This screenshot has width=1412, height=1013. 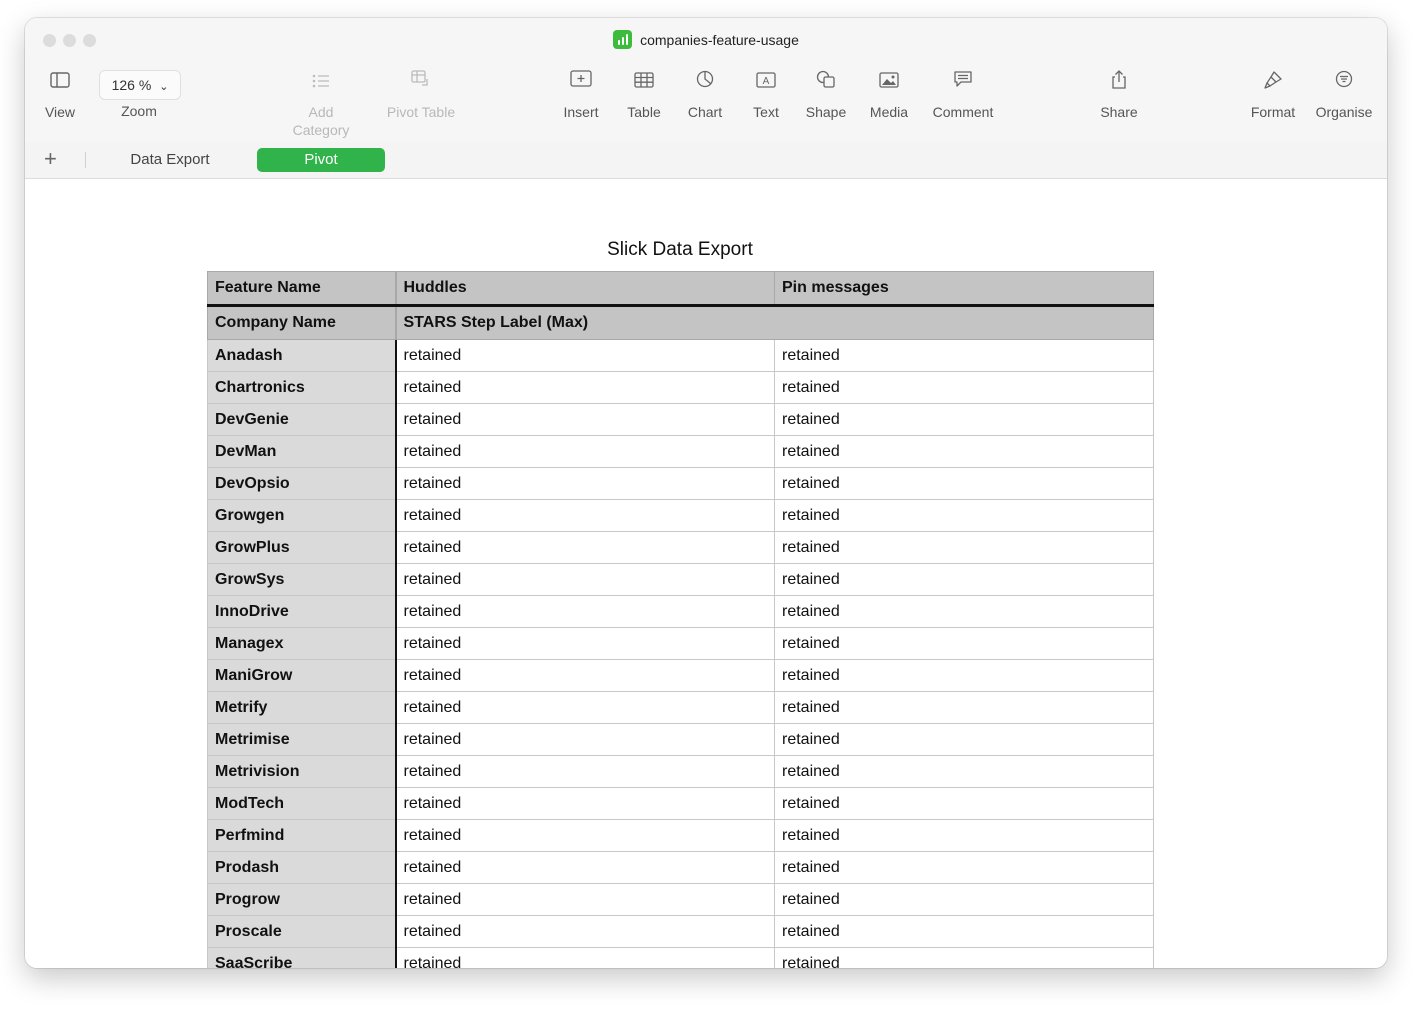 I want to click on add-category-button: Add Category, so click(x=321, y=104).